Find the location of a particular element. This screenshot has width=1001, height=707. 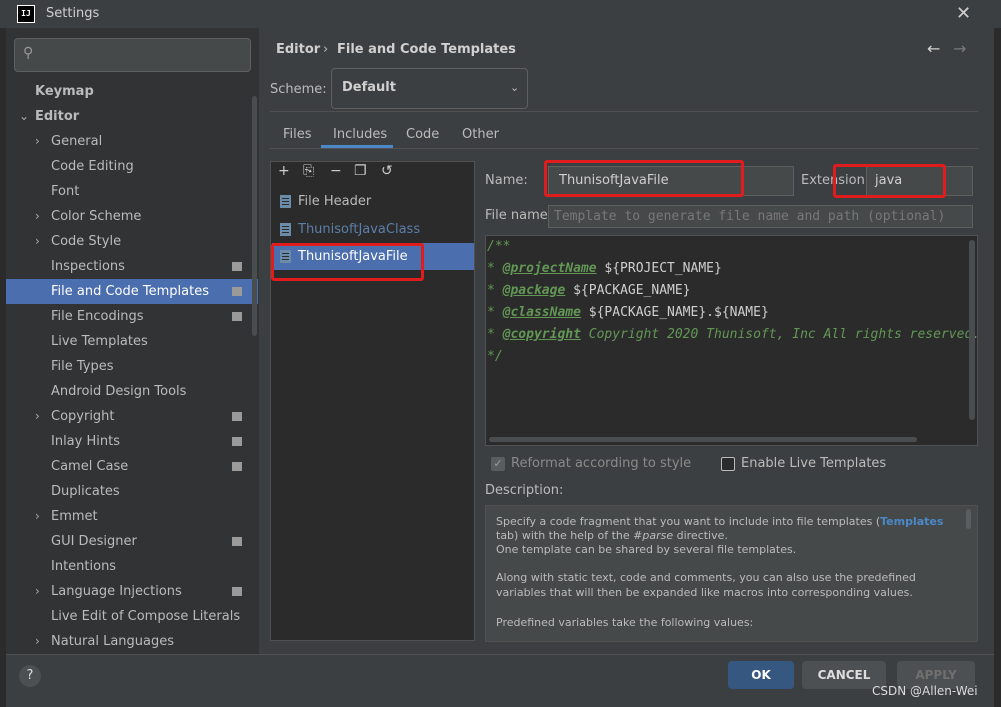

help-button: ? is located at coordinates (30, 676).